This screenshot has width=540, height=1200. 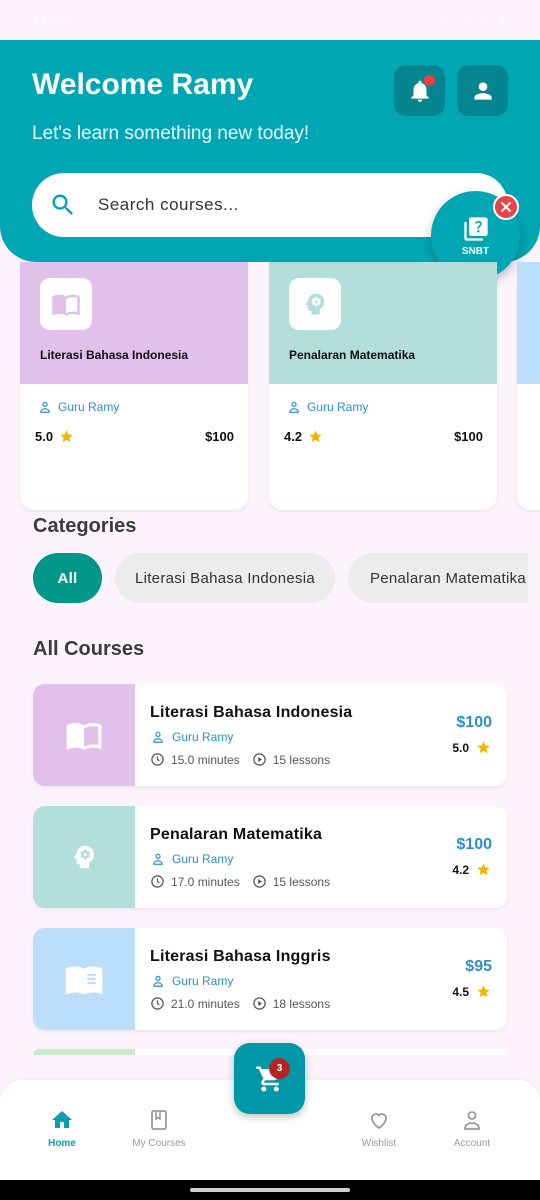 What do you see at coordinates (236, 834) in the screenshot?
I see `course-title: Penalaran Matematika` at bounding box center [236, 834].